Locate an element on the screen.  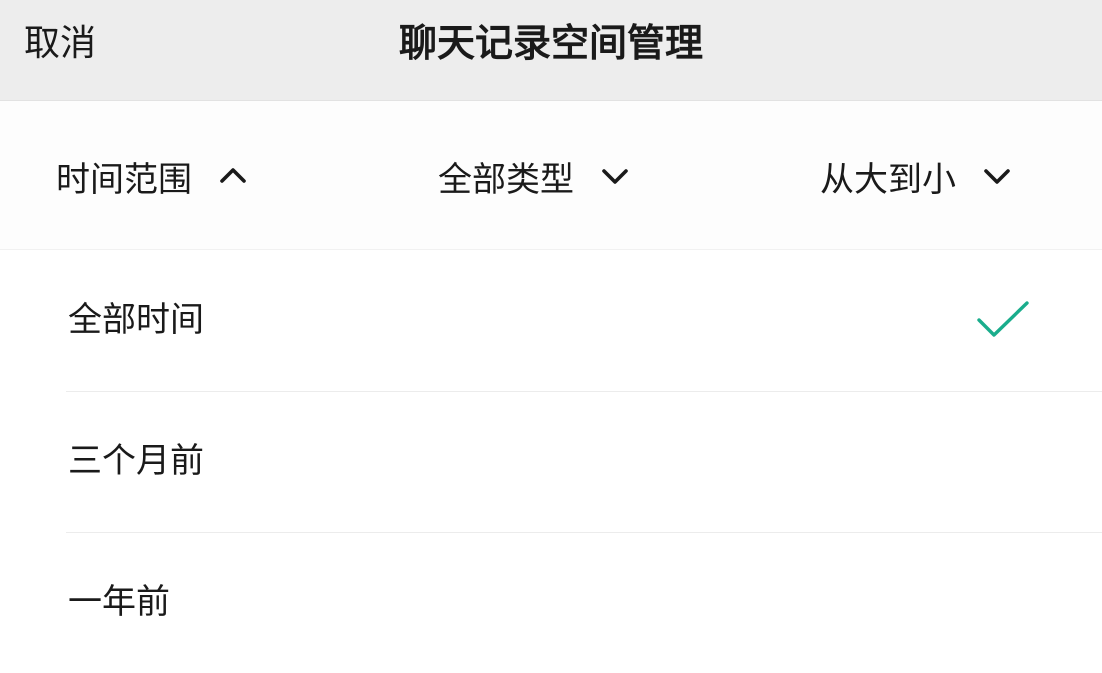
filter-sort-order-label: 从大到小 is located at coordinates (888, 179).